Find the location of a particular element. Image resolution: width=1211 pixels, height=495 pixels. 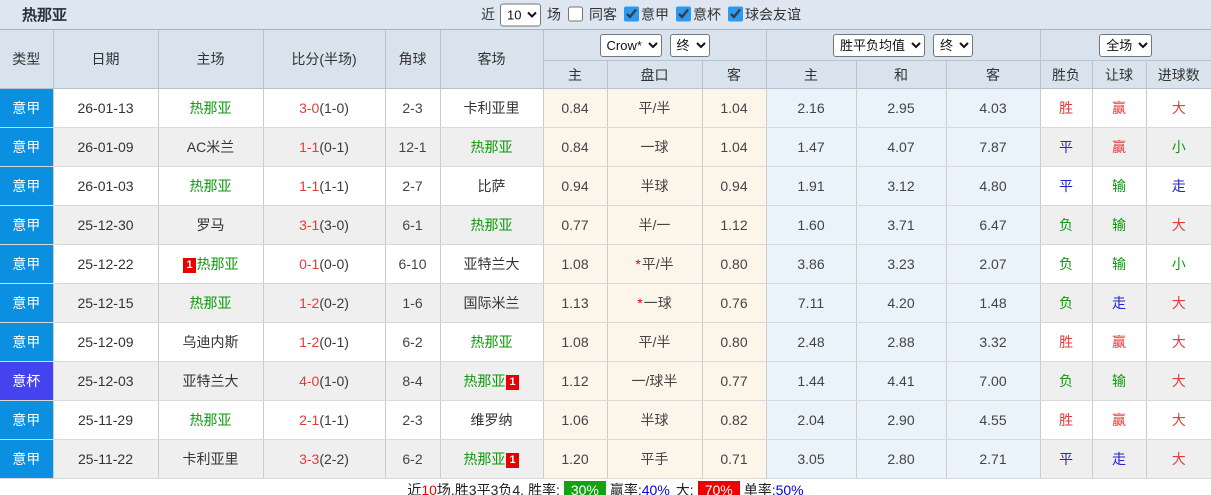

result-group-header: 全场 is located at coordinates (1125, 45).